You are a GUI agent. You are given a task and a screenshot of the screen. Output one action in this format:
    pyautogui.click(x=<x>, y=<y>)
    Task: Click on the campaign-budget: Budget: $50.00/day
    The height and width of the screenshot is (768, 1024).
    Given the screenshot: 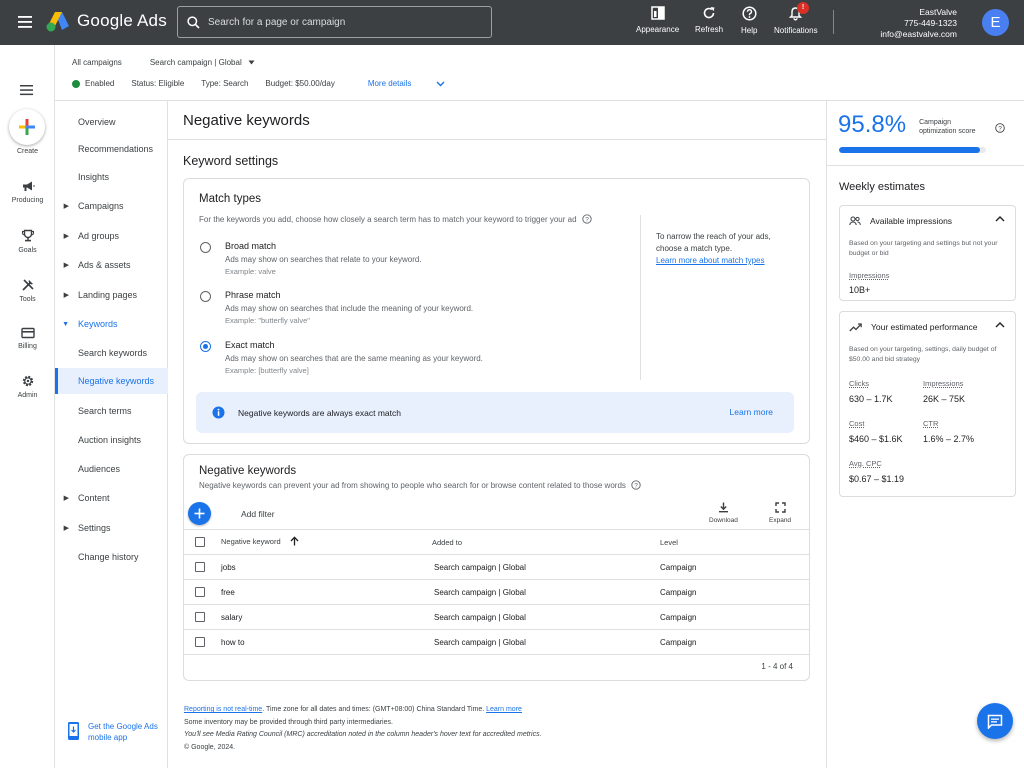 What is the action you would take?
    pyautogui.click(x=300, y=83)
    